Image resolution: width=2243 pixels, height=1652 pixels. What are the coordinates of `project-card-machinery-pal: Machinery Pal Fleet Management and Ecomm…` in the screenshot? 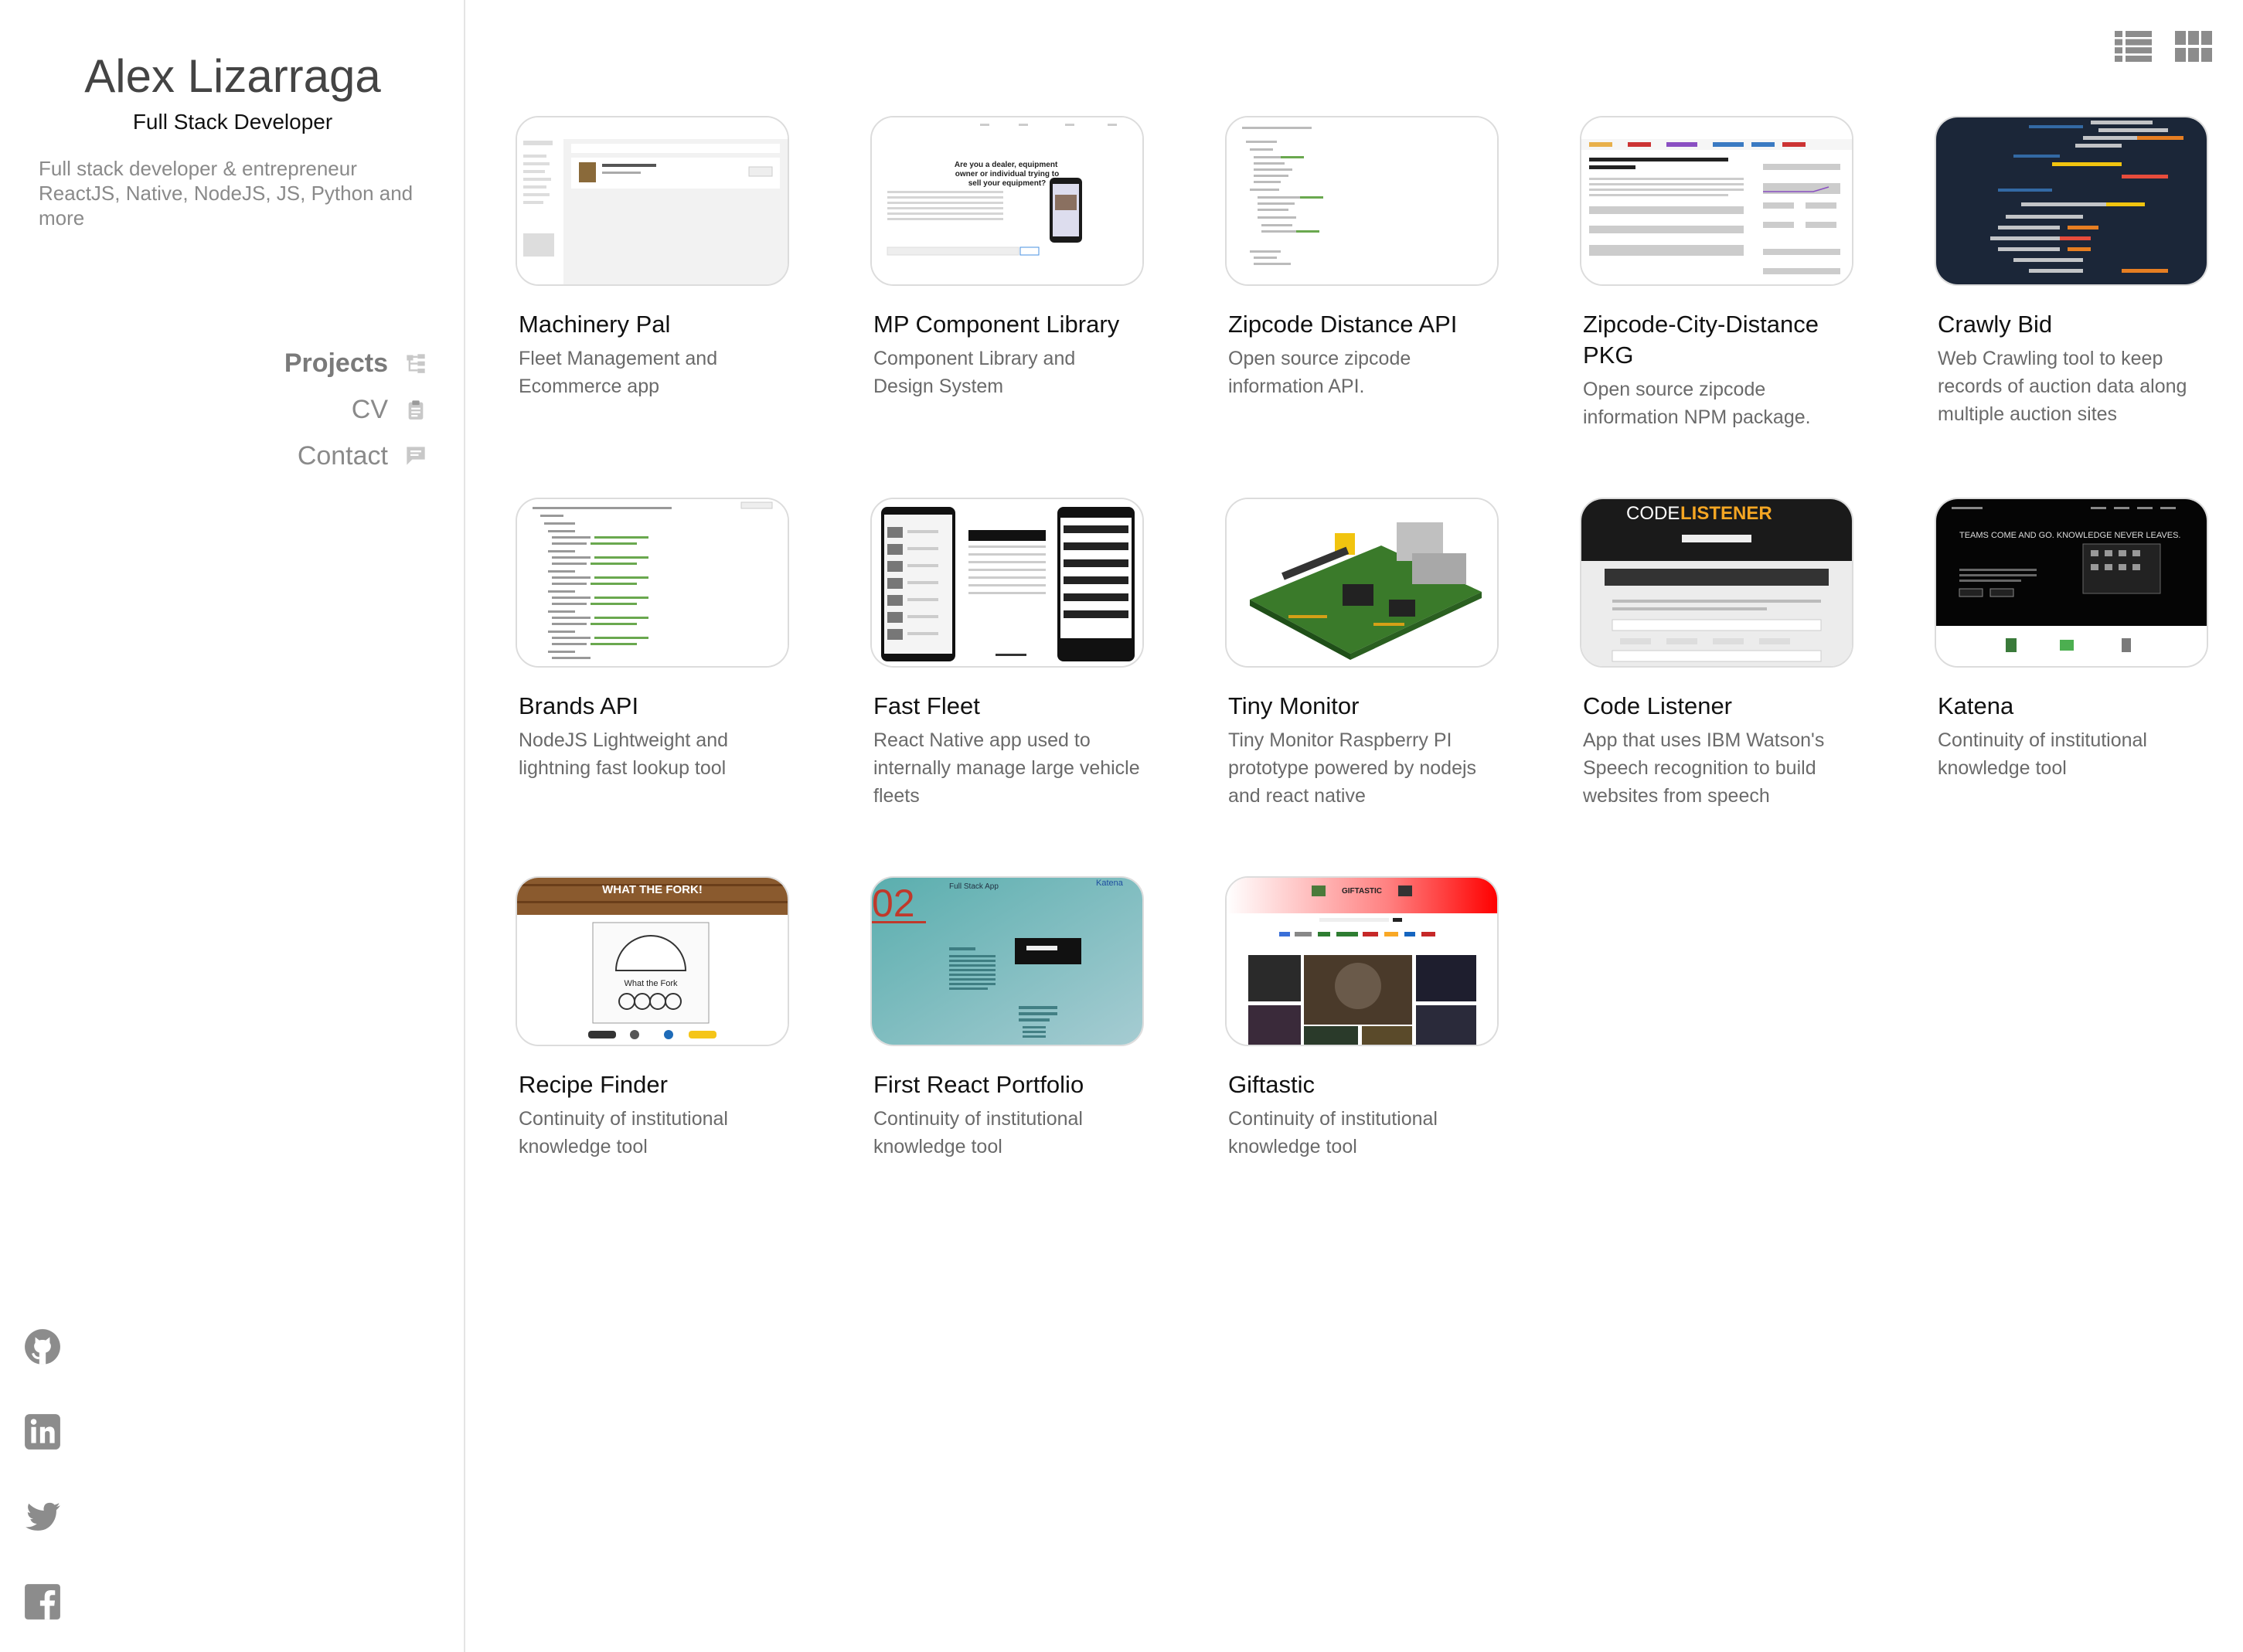 It's located at (652, 258).